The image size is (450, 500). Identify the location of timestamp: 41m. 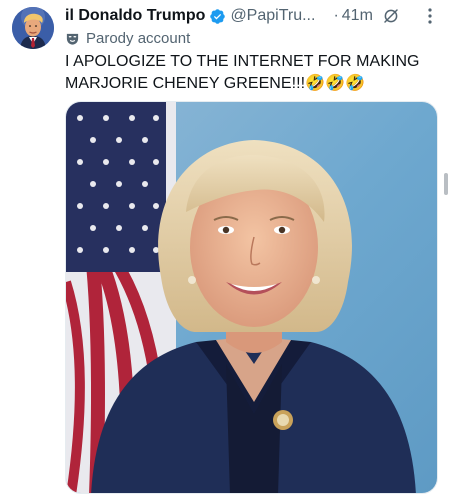
(357, 16).